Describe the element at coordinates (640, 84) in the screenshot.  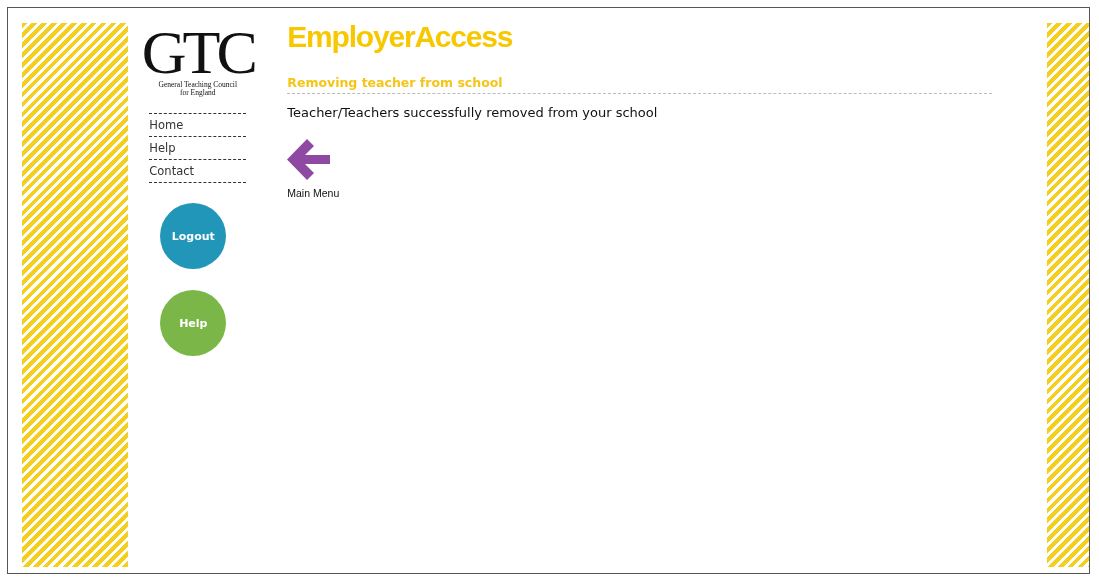
I see `page-heading: Removing teacher from school` at that location.